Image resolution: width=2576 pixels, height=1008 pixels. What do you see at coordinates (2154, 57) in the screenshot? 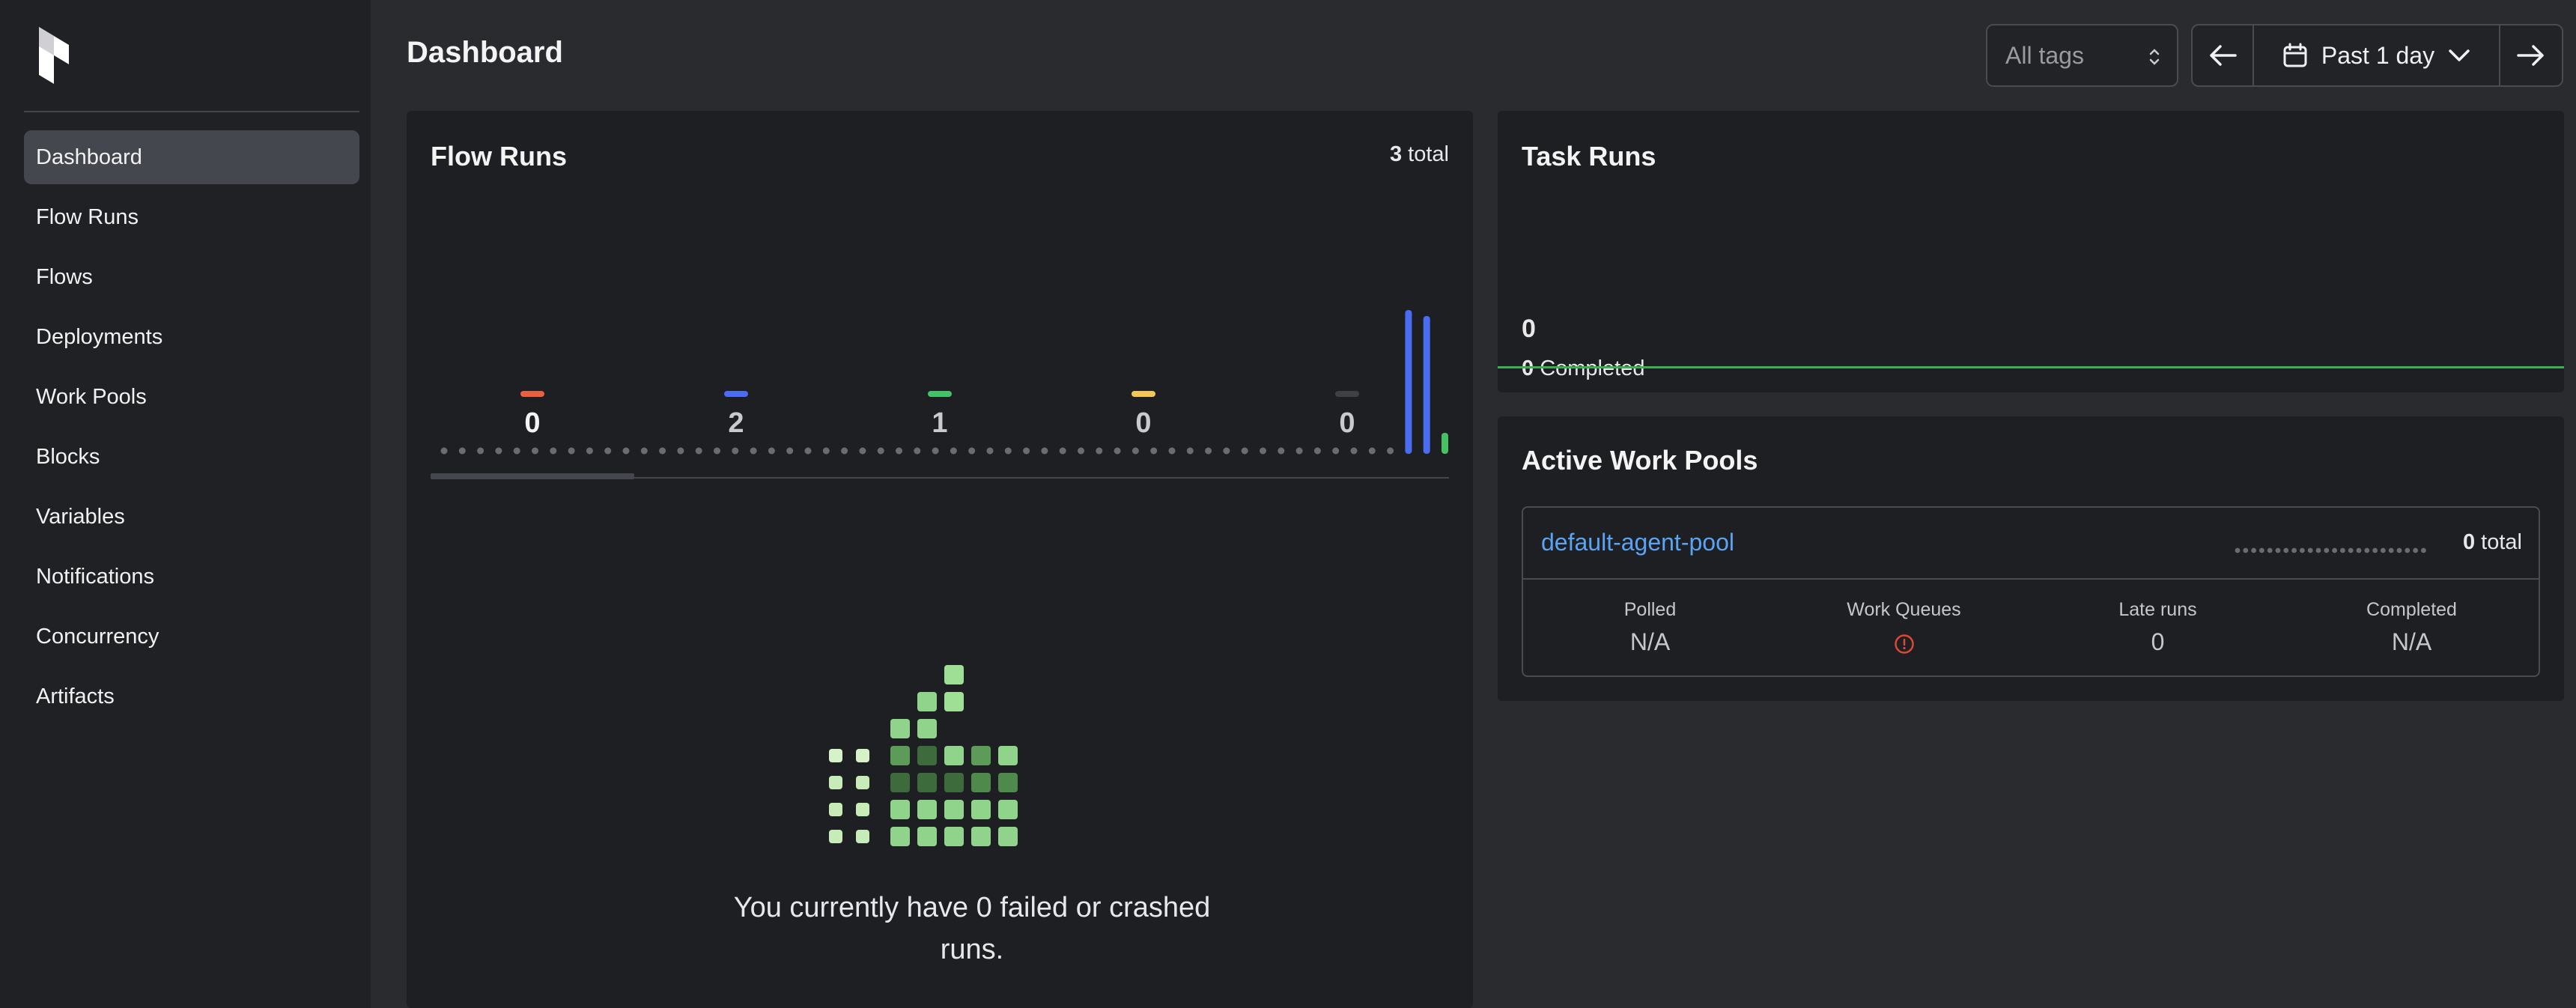
I see `sort-chevrons-icon` at bounding box center [2154, 57].